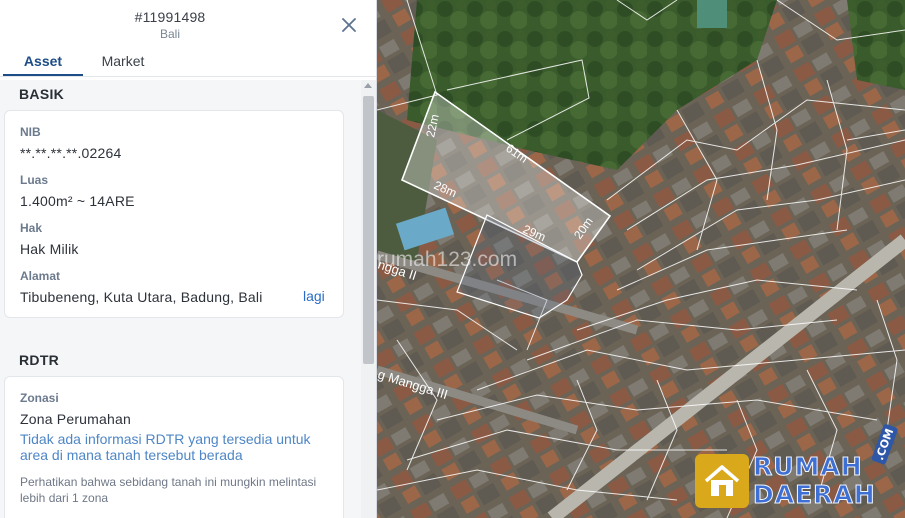 Image resolution: width=905 pixels, height=518 pixels. What do you see at coordinates (30, 132) in the screenshot?
I see `field-label-nib: NIB` at bounding box center [30, 132].